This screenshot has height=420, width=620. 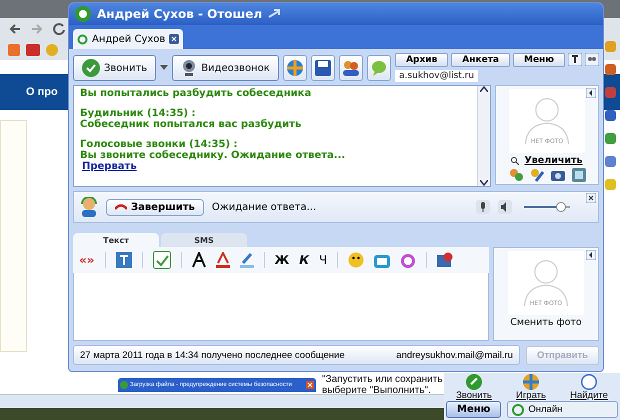 I want to click on user-email: andreysukhov.mail@mail.ru, so click(x=454, y=355).